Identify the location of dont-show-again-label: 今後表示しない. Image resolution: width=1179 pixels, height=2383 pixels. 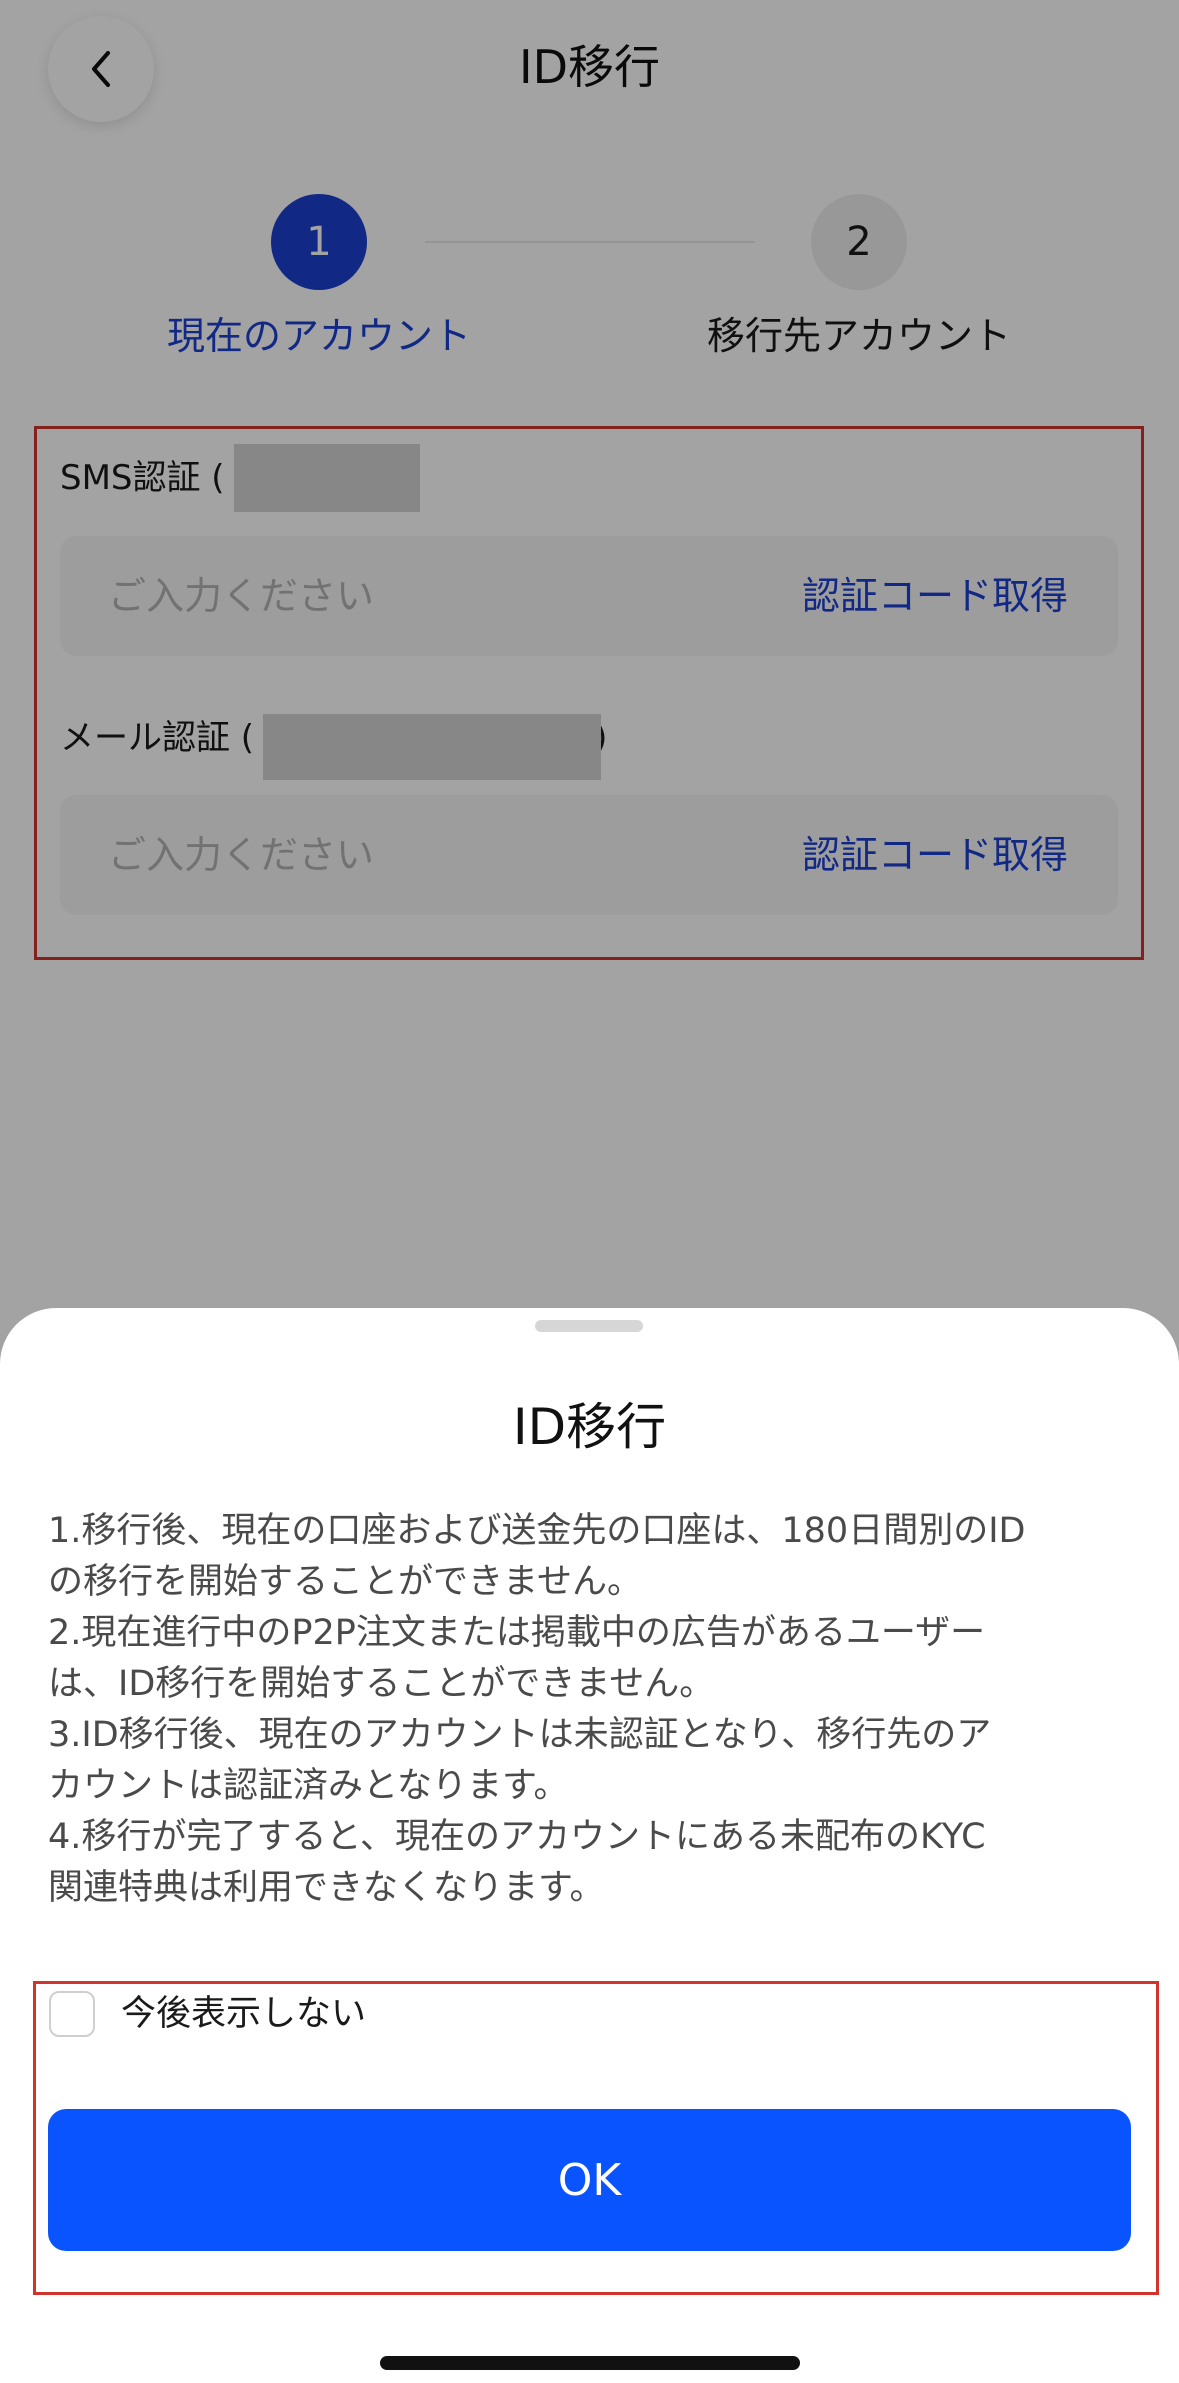
(243, 2014).